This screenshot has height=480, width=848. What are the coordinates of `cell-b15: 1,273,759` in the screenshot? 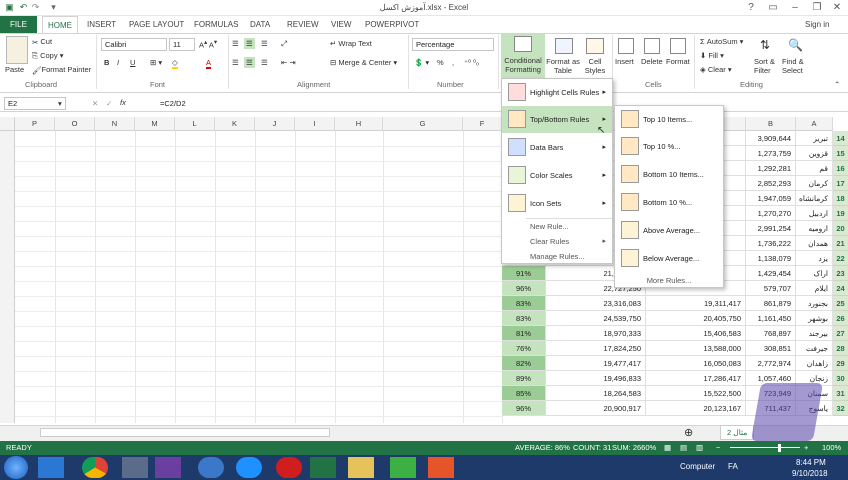 It's located at (771, 153).